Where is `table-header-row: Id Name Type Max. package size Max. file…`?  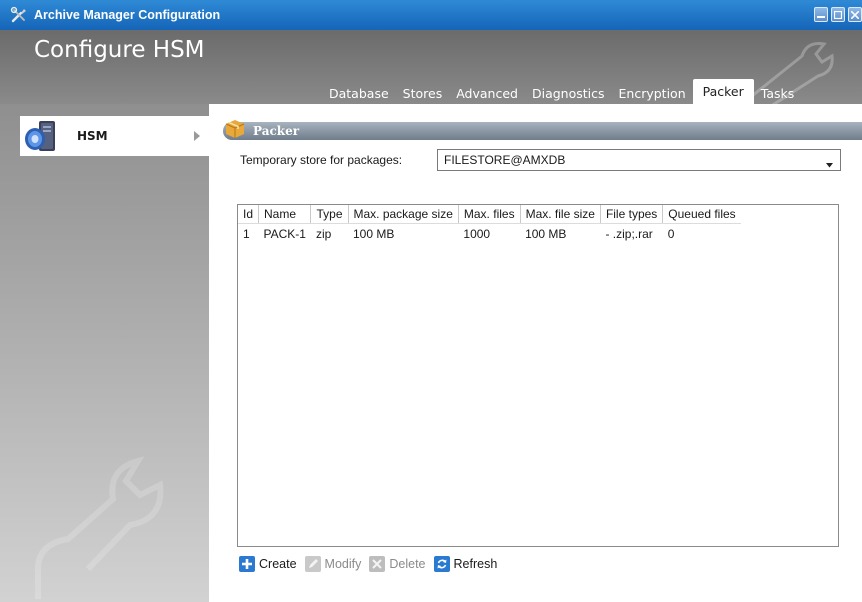
table-header-row: Id Name Type Max. package size Max. file… is located at coordinates (489, 214).